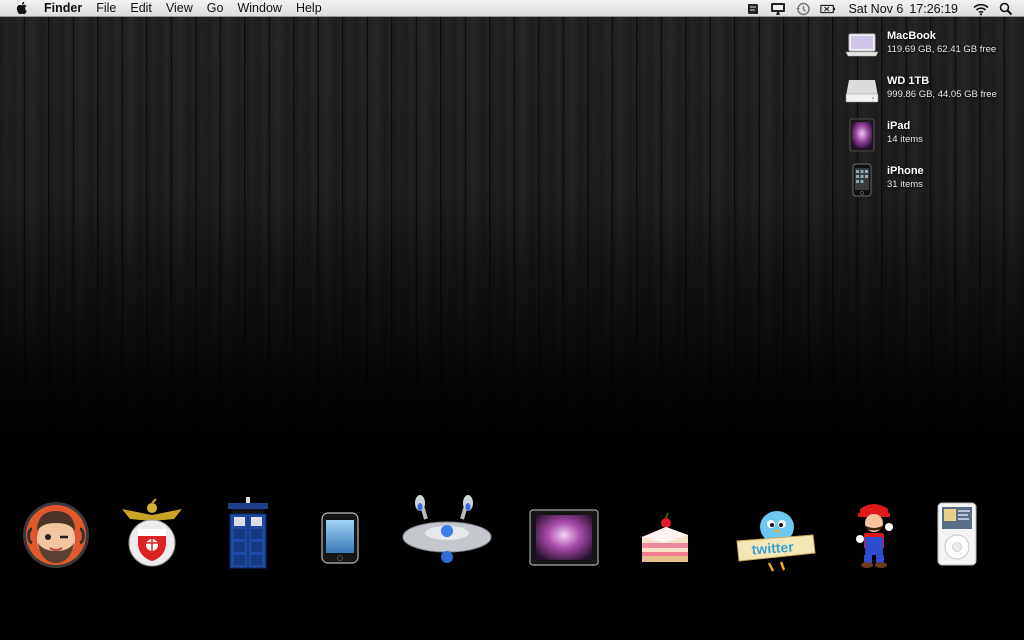  I want to click on status-area: Sat Nov 6 17:26:19, so click(875, 8).